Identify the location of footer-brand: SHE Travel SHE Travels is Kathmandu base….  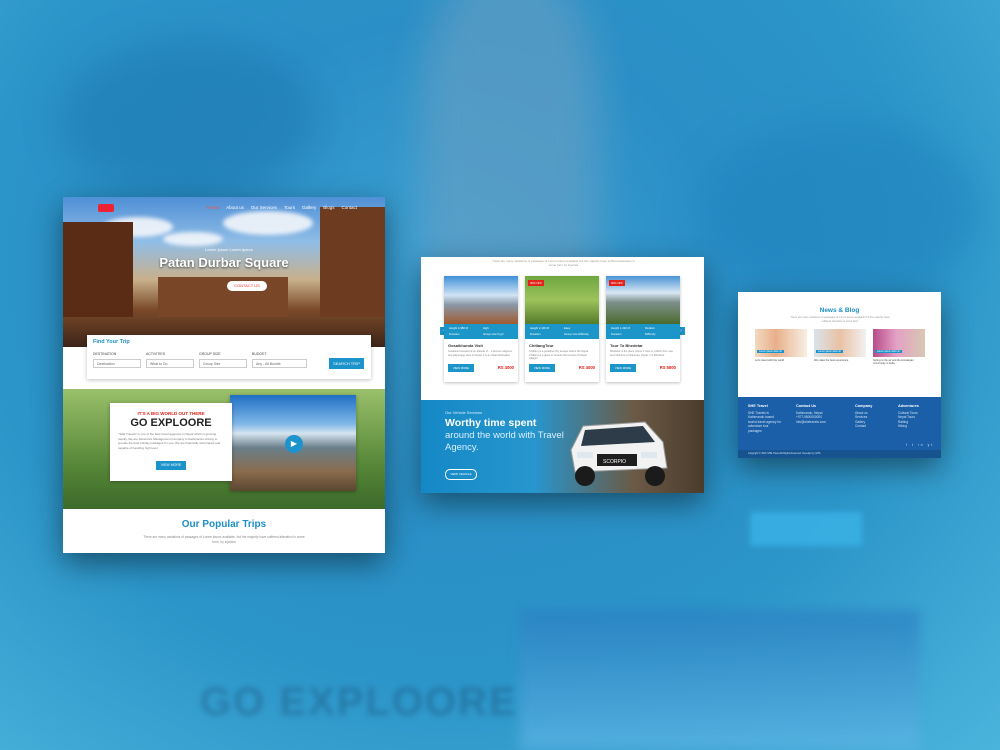
(765, 418).